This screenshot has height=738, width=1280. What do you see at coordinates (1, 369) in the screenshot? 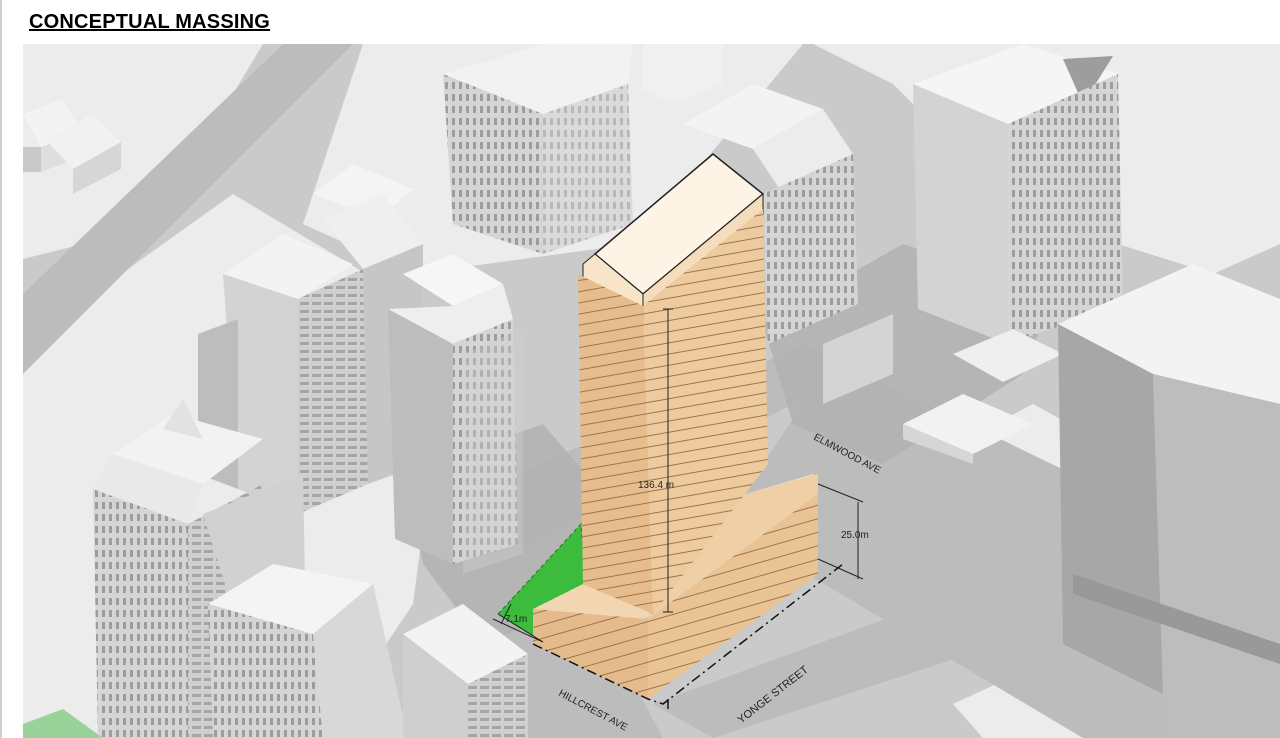
I see `left-border-rule` at bounding box center [1, 369].